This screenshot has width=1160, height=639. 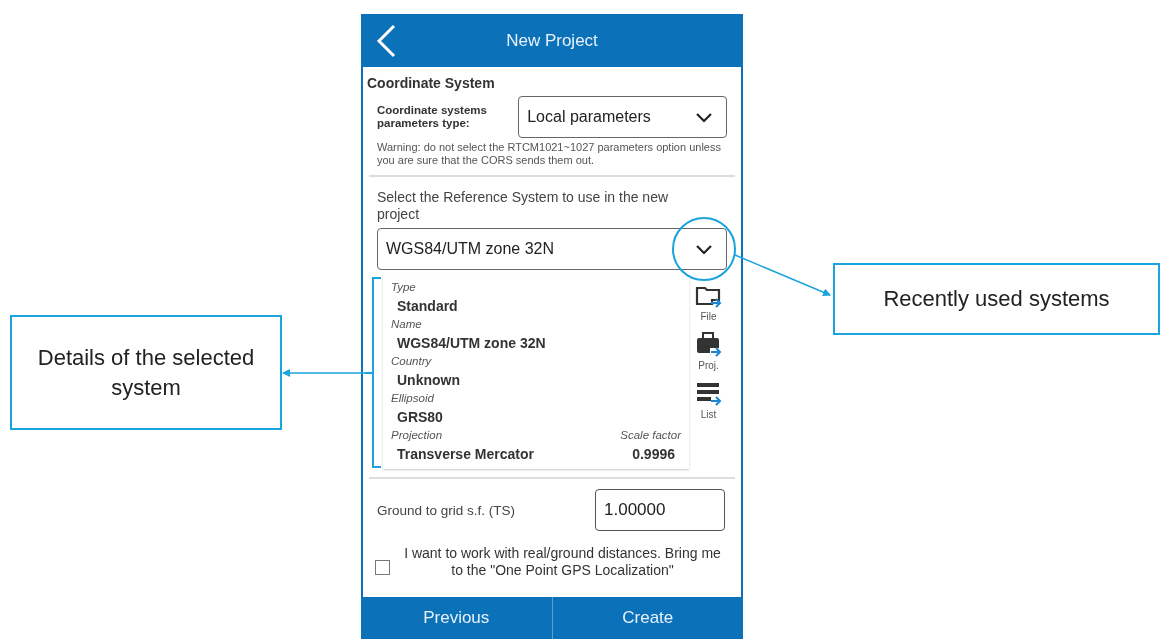 I want to click on detail-value: Standard, so click(x=427, y=306).